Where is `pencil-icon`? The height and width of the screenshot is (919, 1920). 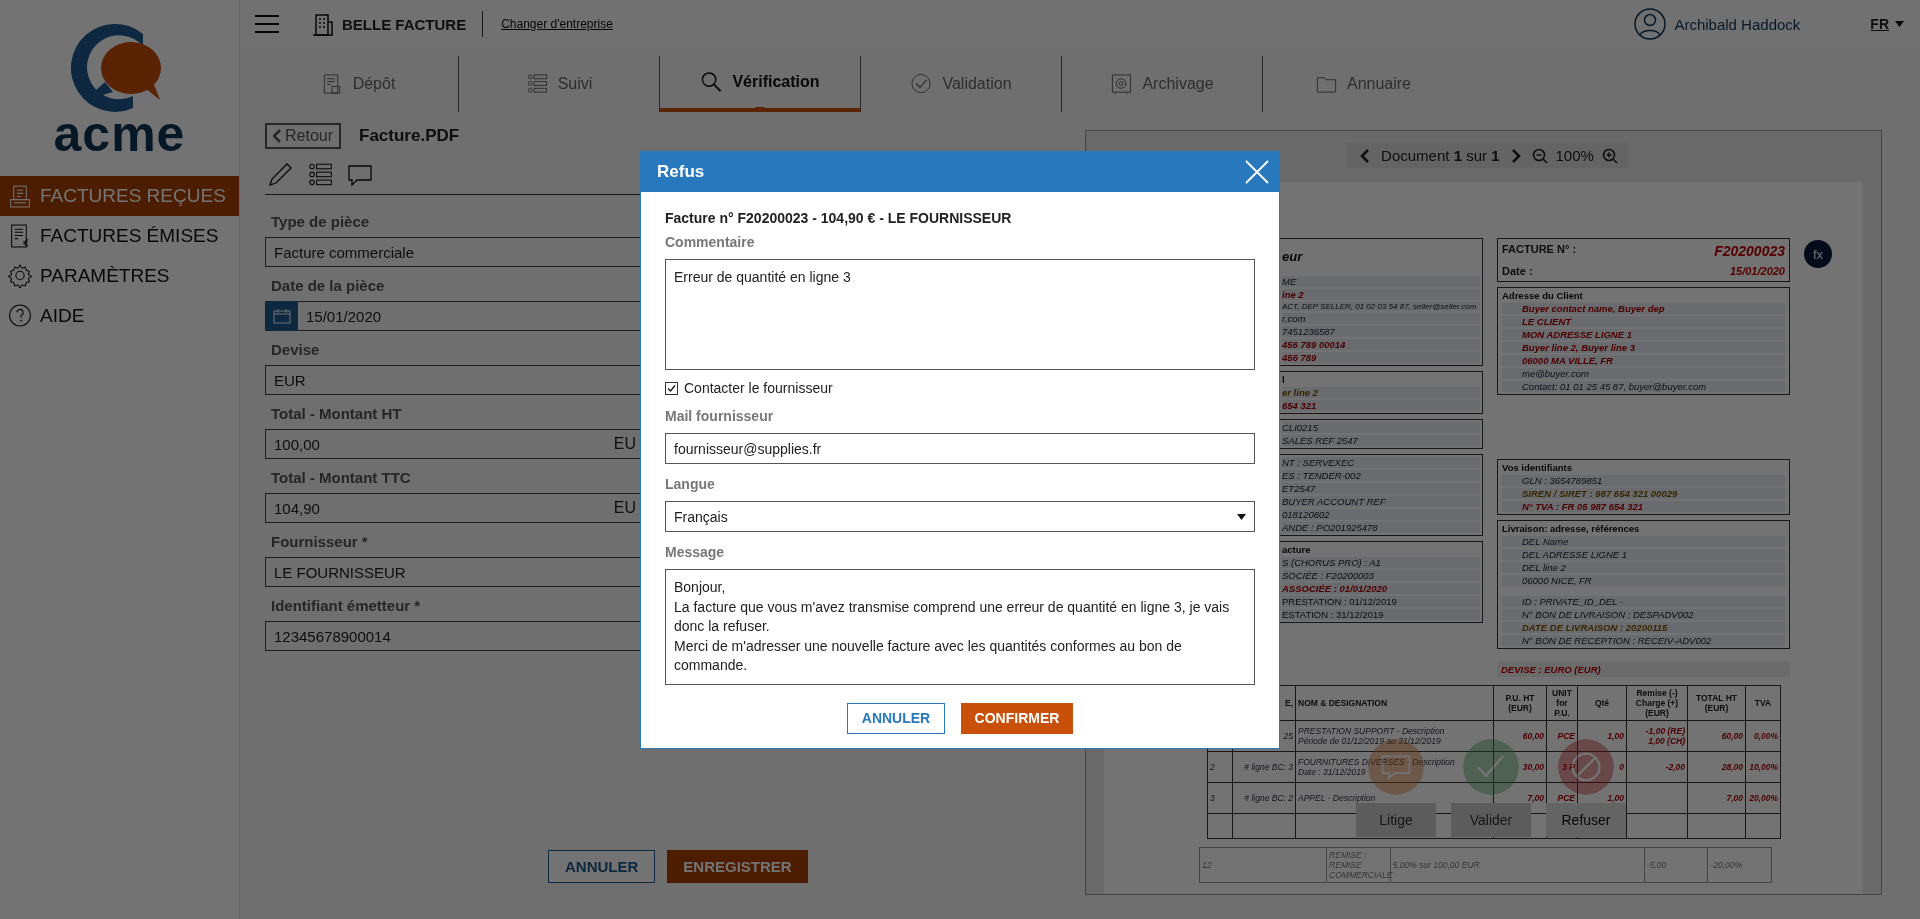 pencil-icon is located at coordinates (280, 175).